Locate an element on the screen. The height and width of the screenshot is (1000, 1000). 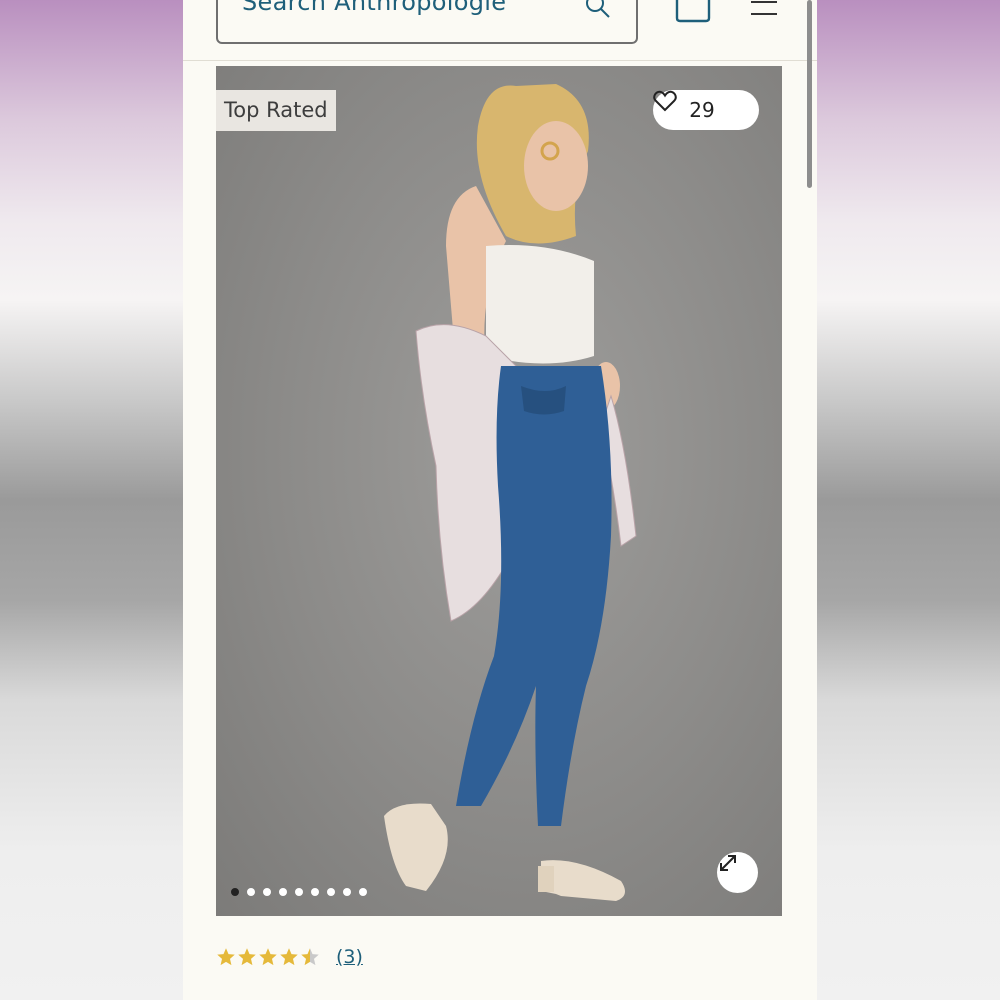
search-icon is located at coordinates (598, 12).